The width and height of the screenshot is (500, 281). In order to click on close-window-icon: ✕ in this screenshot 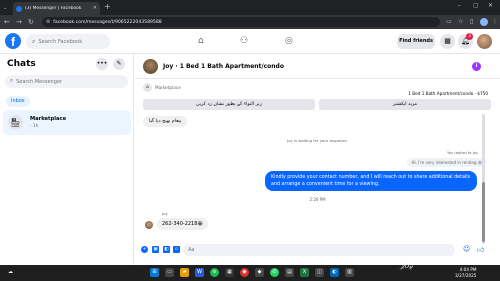, I will do `click(490, 5)`.